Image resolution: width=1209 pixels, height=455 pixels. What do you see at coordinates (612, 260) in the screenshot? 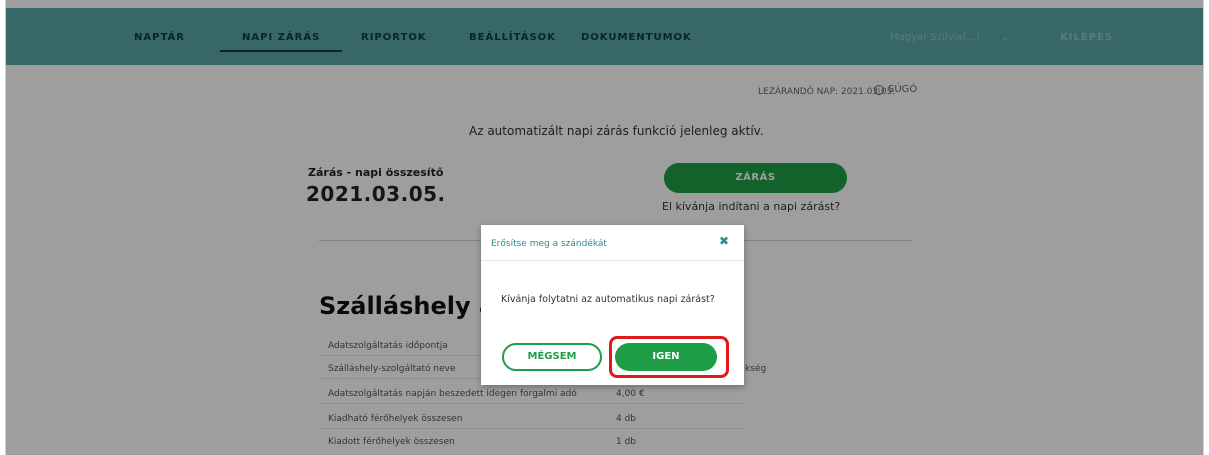
I see `dialog-divider` at bounding box center [612, 260].